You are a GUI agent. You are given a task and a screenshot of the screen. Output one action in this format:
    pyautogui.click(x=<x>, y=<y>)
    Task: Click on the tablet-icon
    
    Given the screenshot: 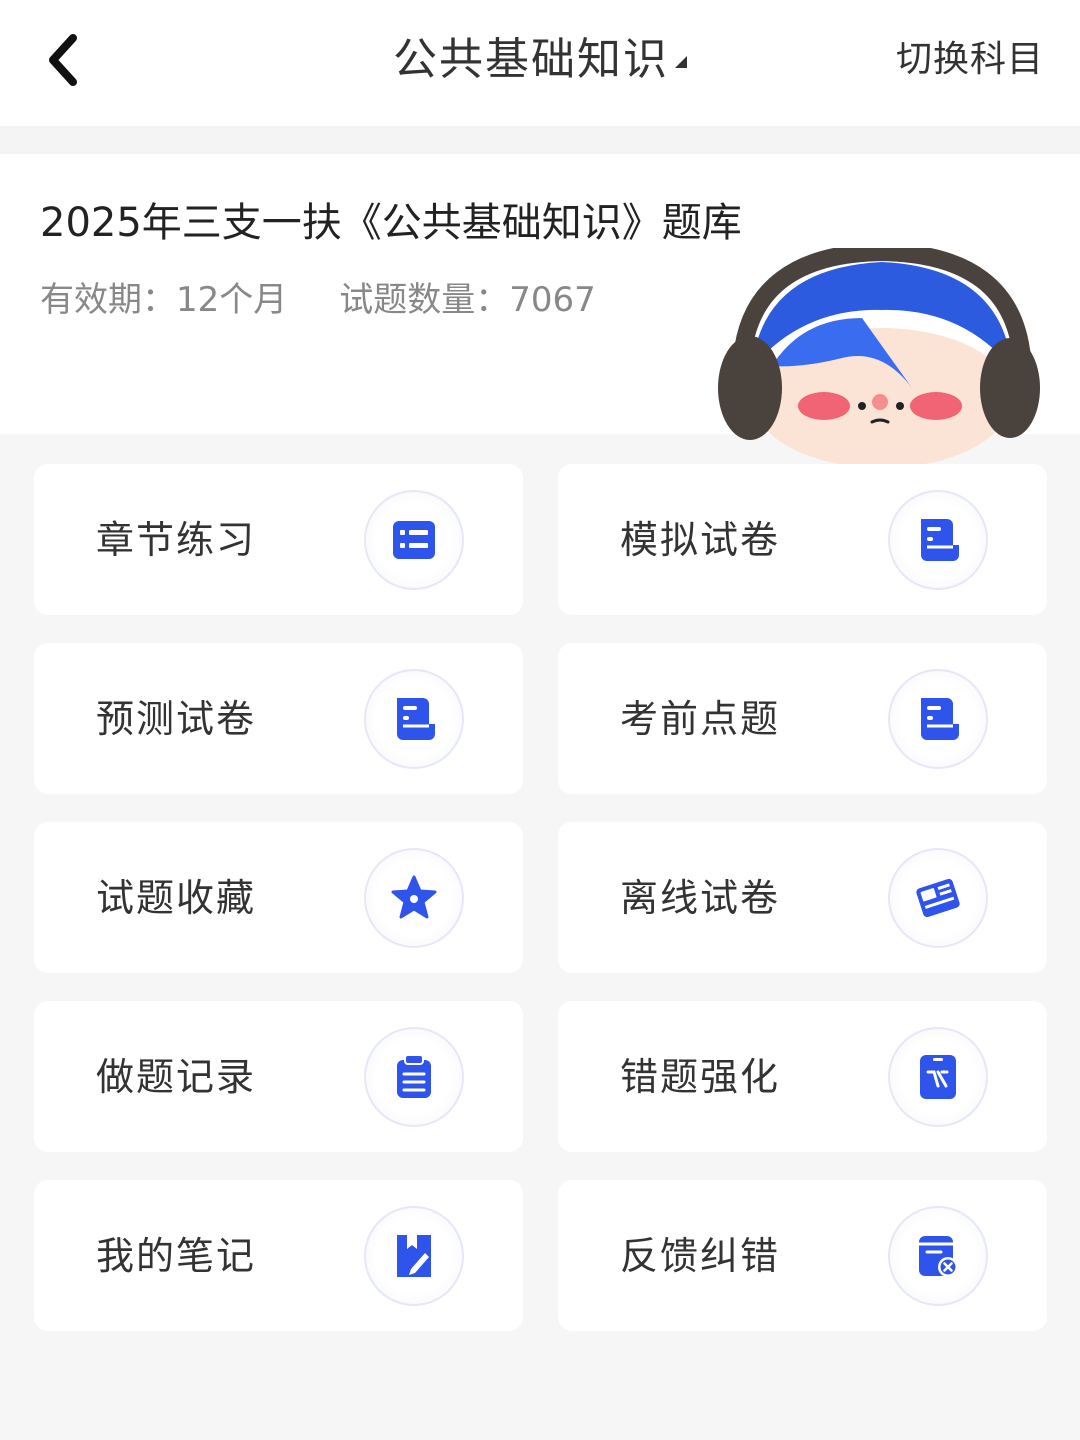 What is the action you would take?
    pyautogui.click(x=938, y=1077)
    